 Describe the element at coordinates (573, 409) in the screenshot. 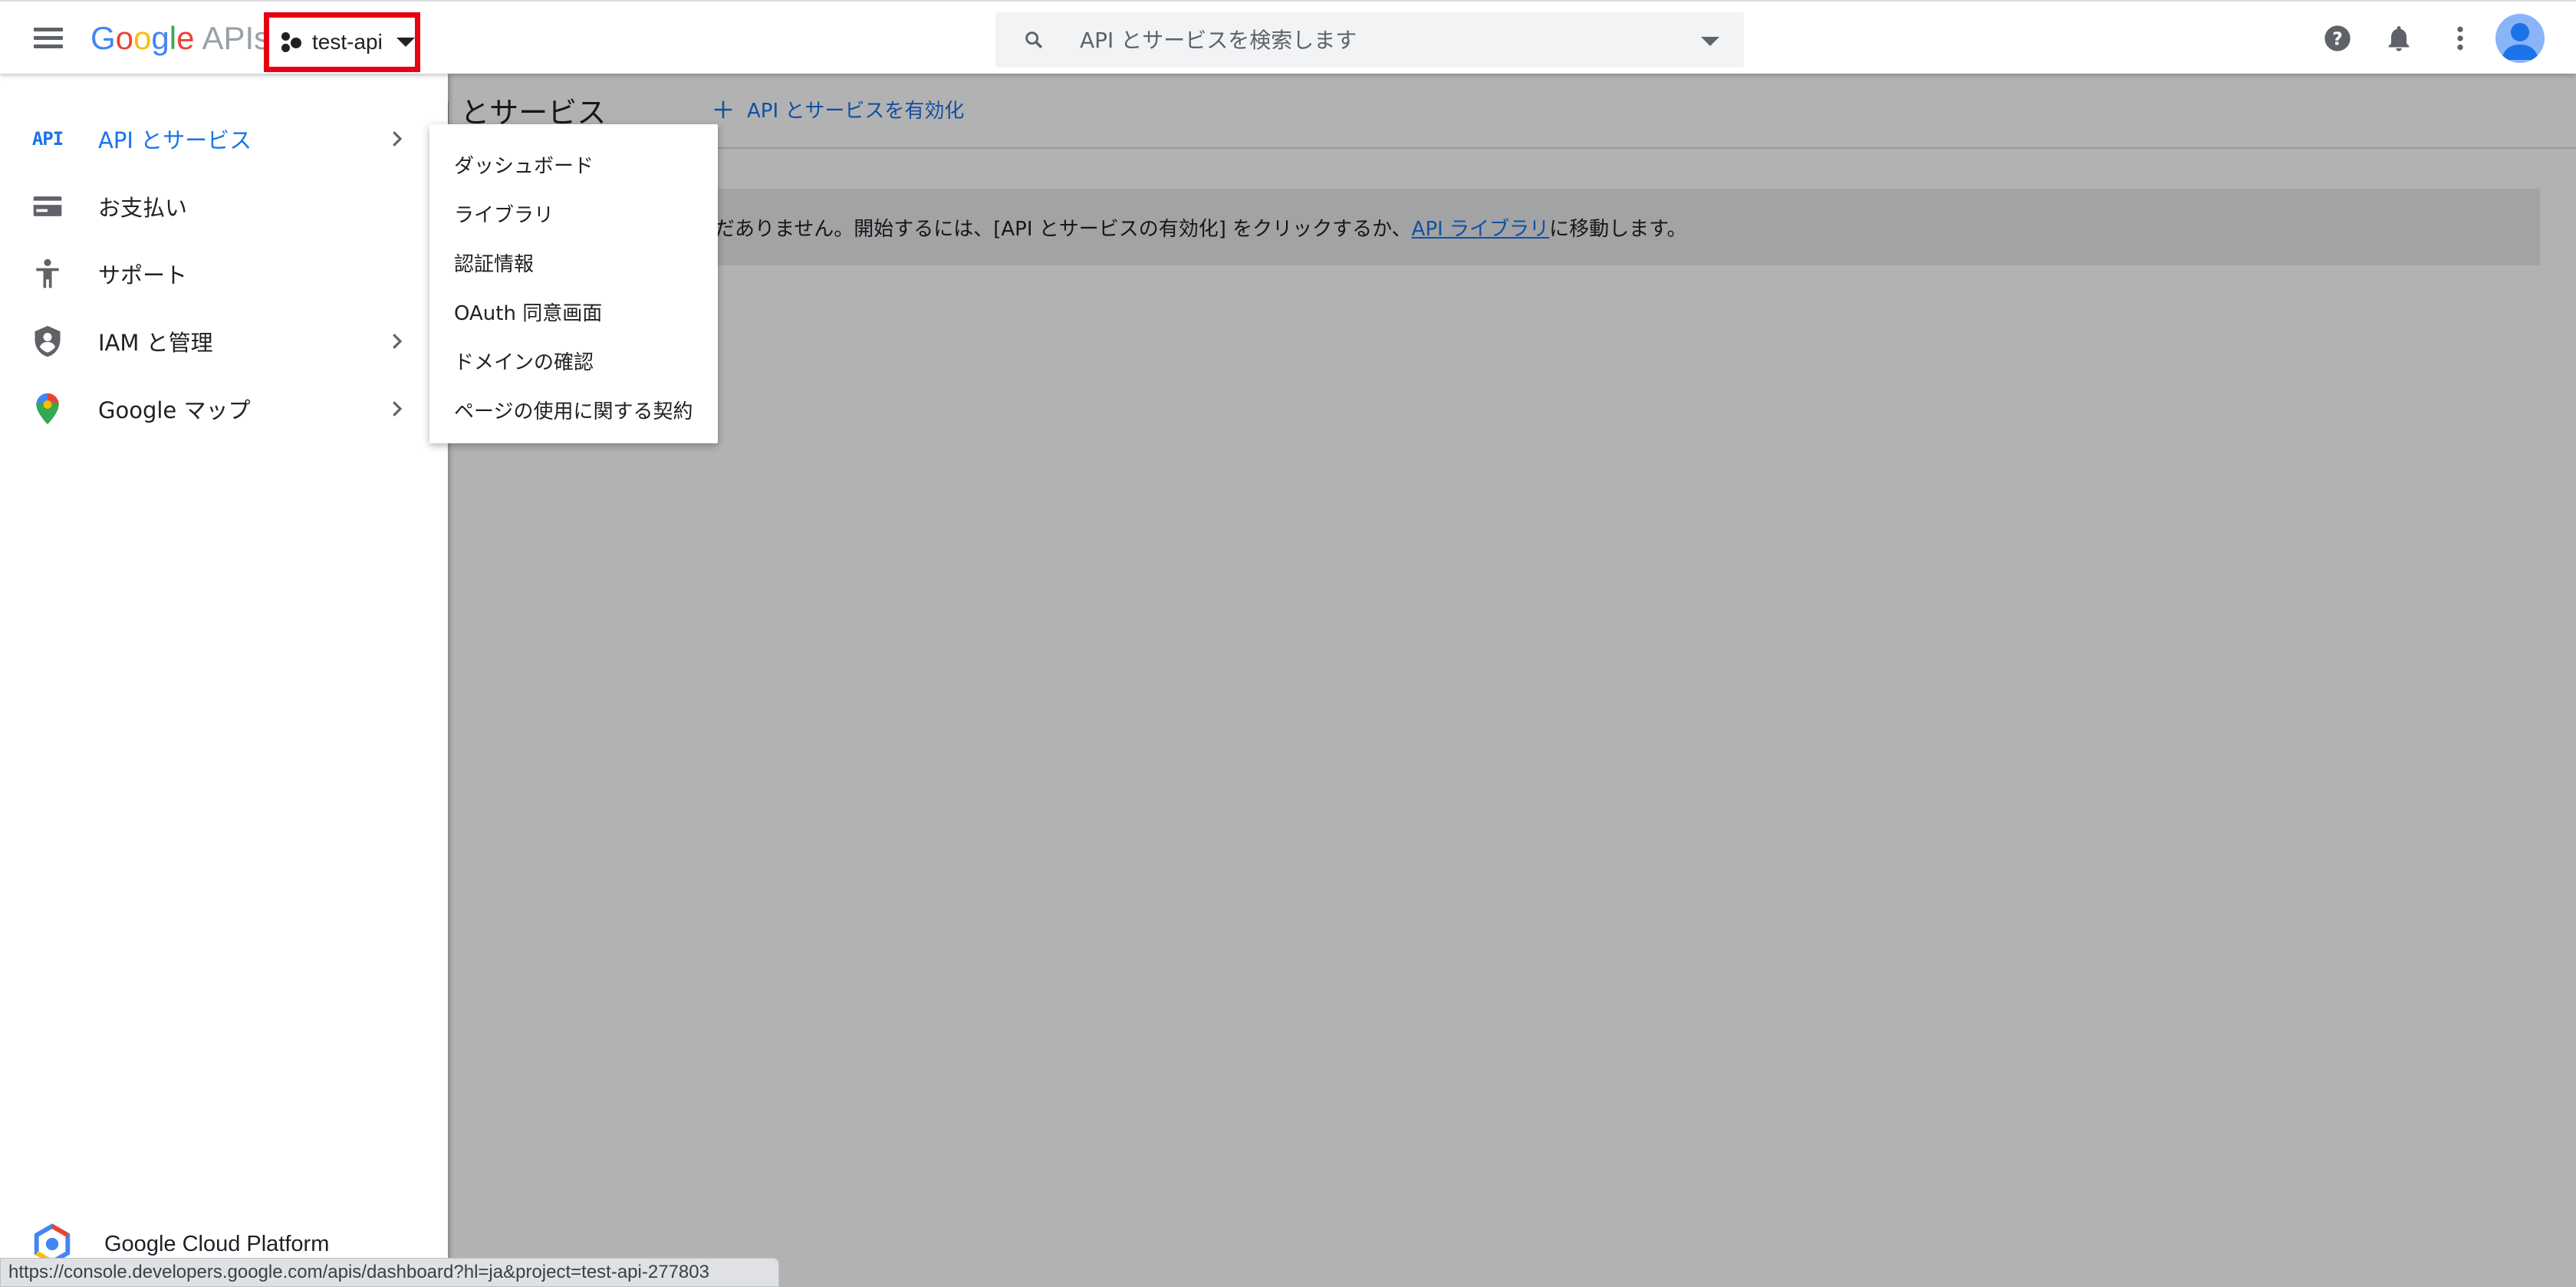

I see `submenu-item-page-usage-agreements: ページの使用に関する契約` at that location.